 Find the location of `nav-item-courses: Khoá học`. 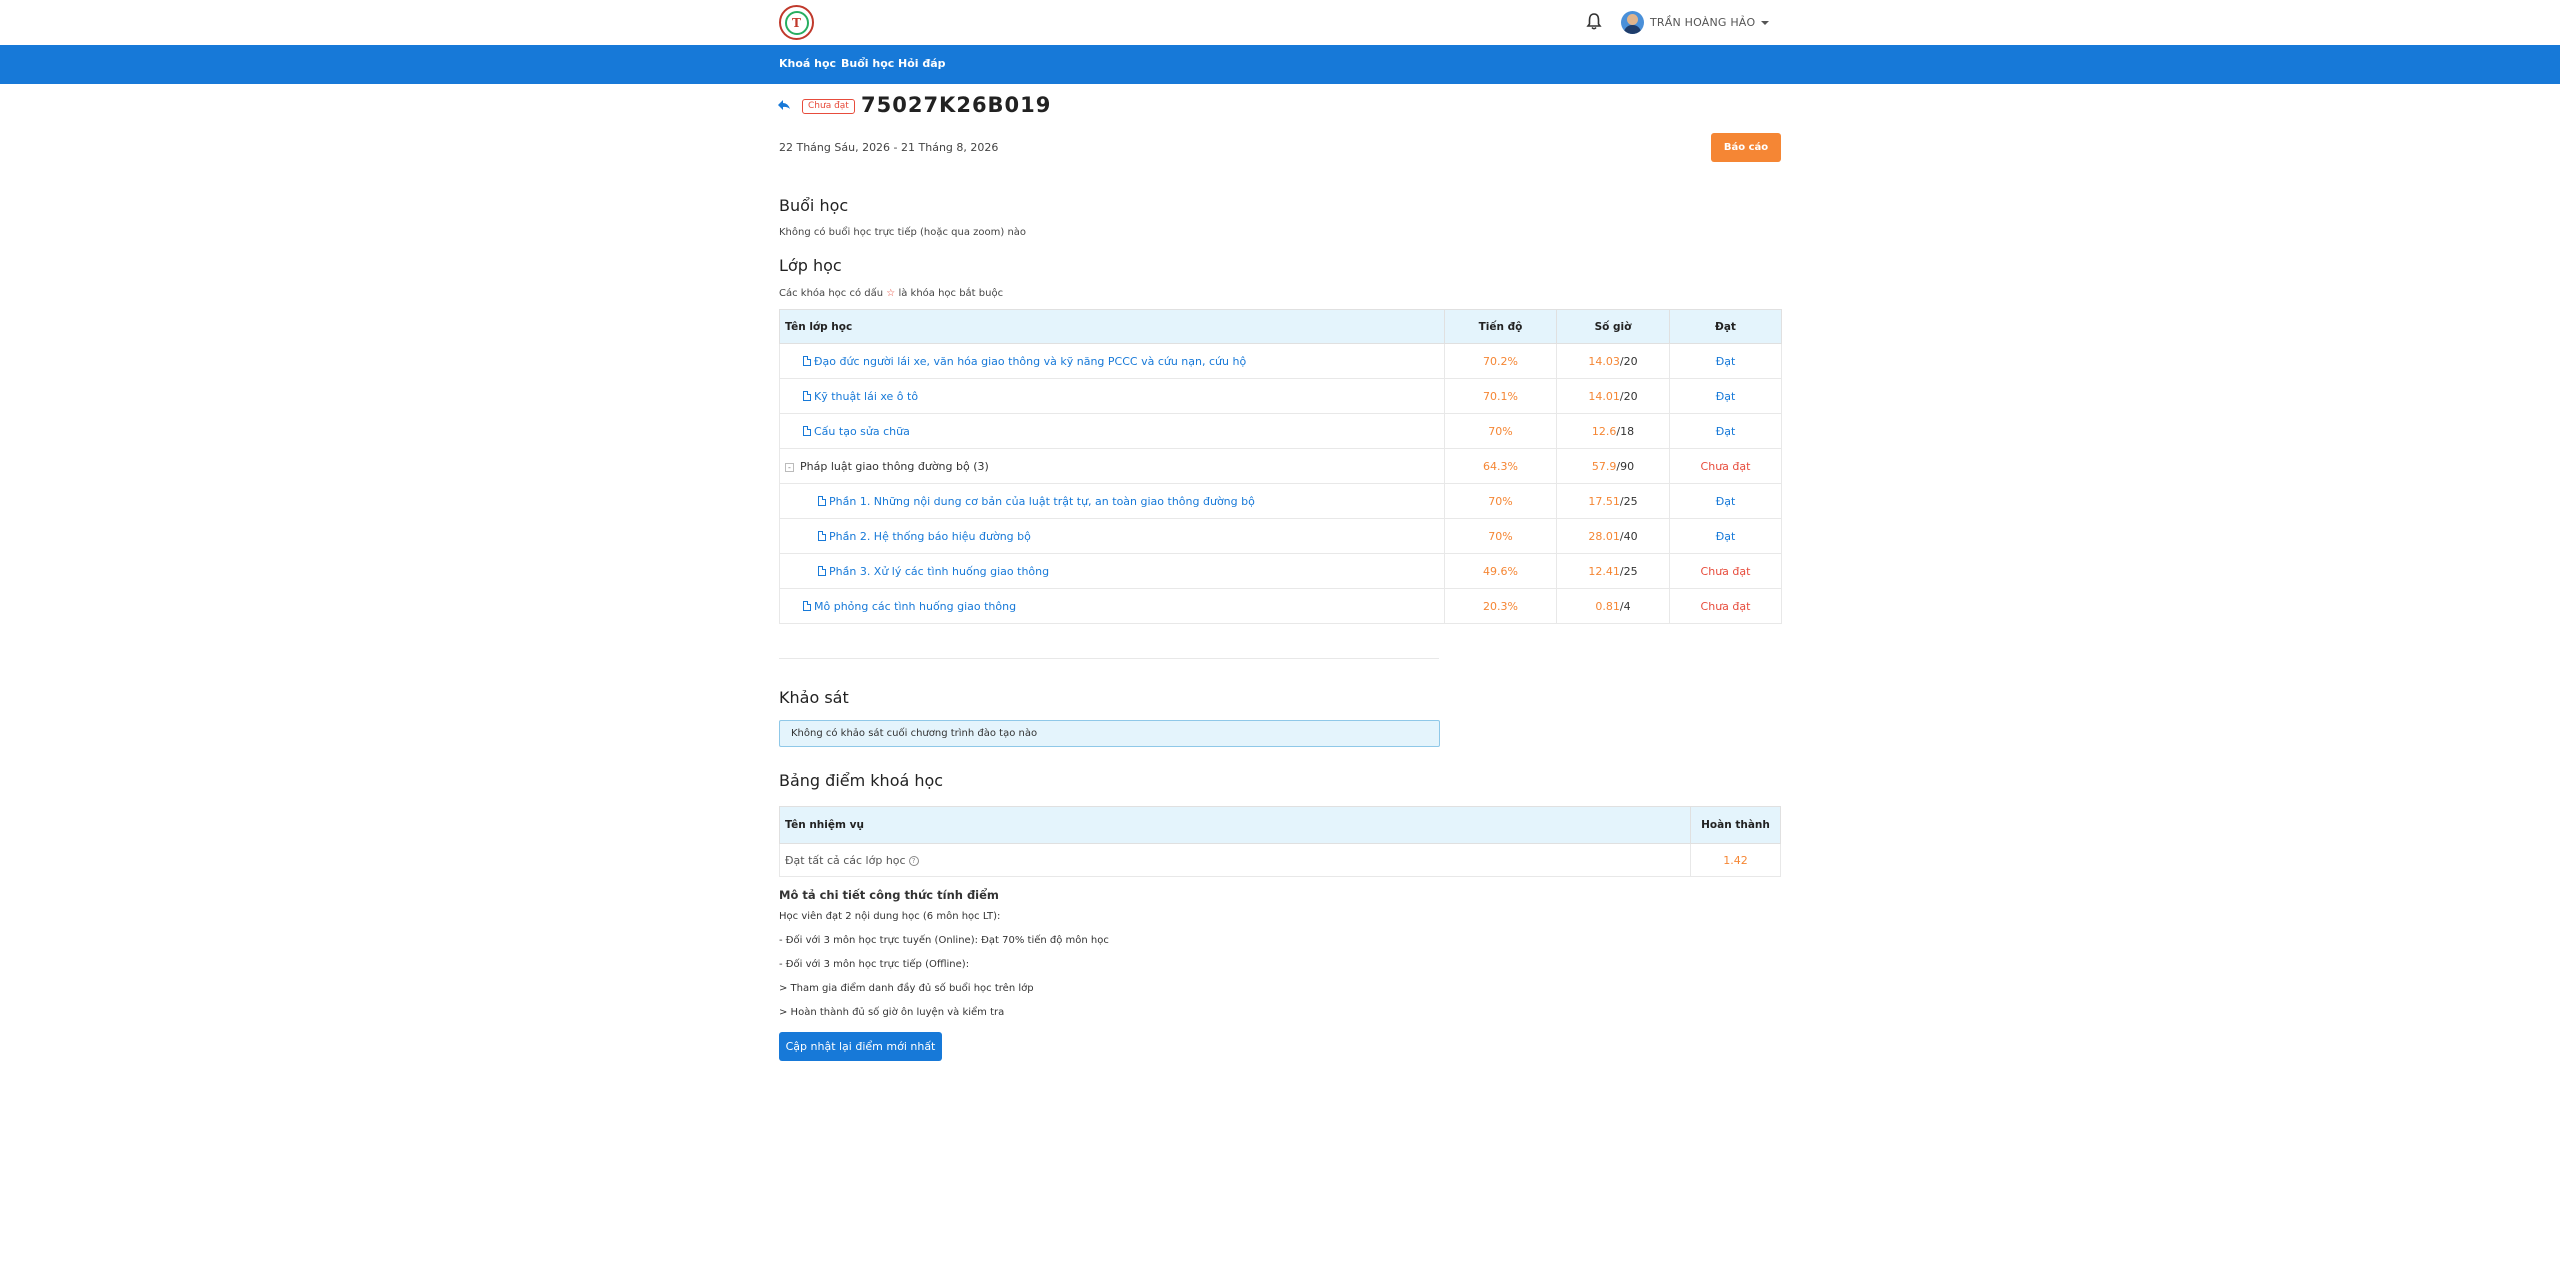

nav-item-courses: Khoá học is located at coordinates (807, 63).